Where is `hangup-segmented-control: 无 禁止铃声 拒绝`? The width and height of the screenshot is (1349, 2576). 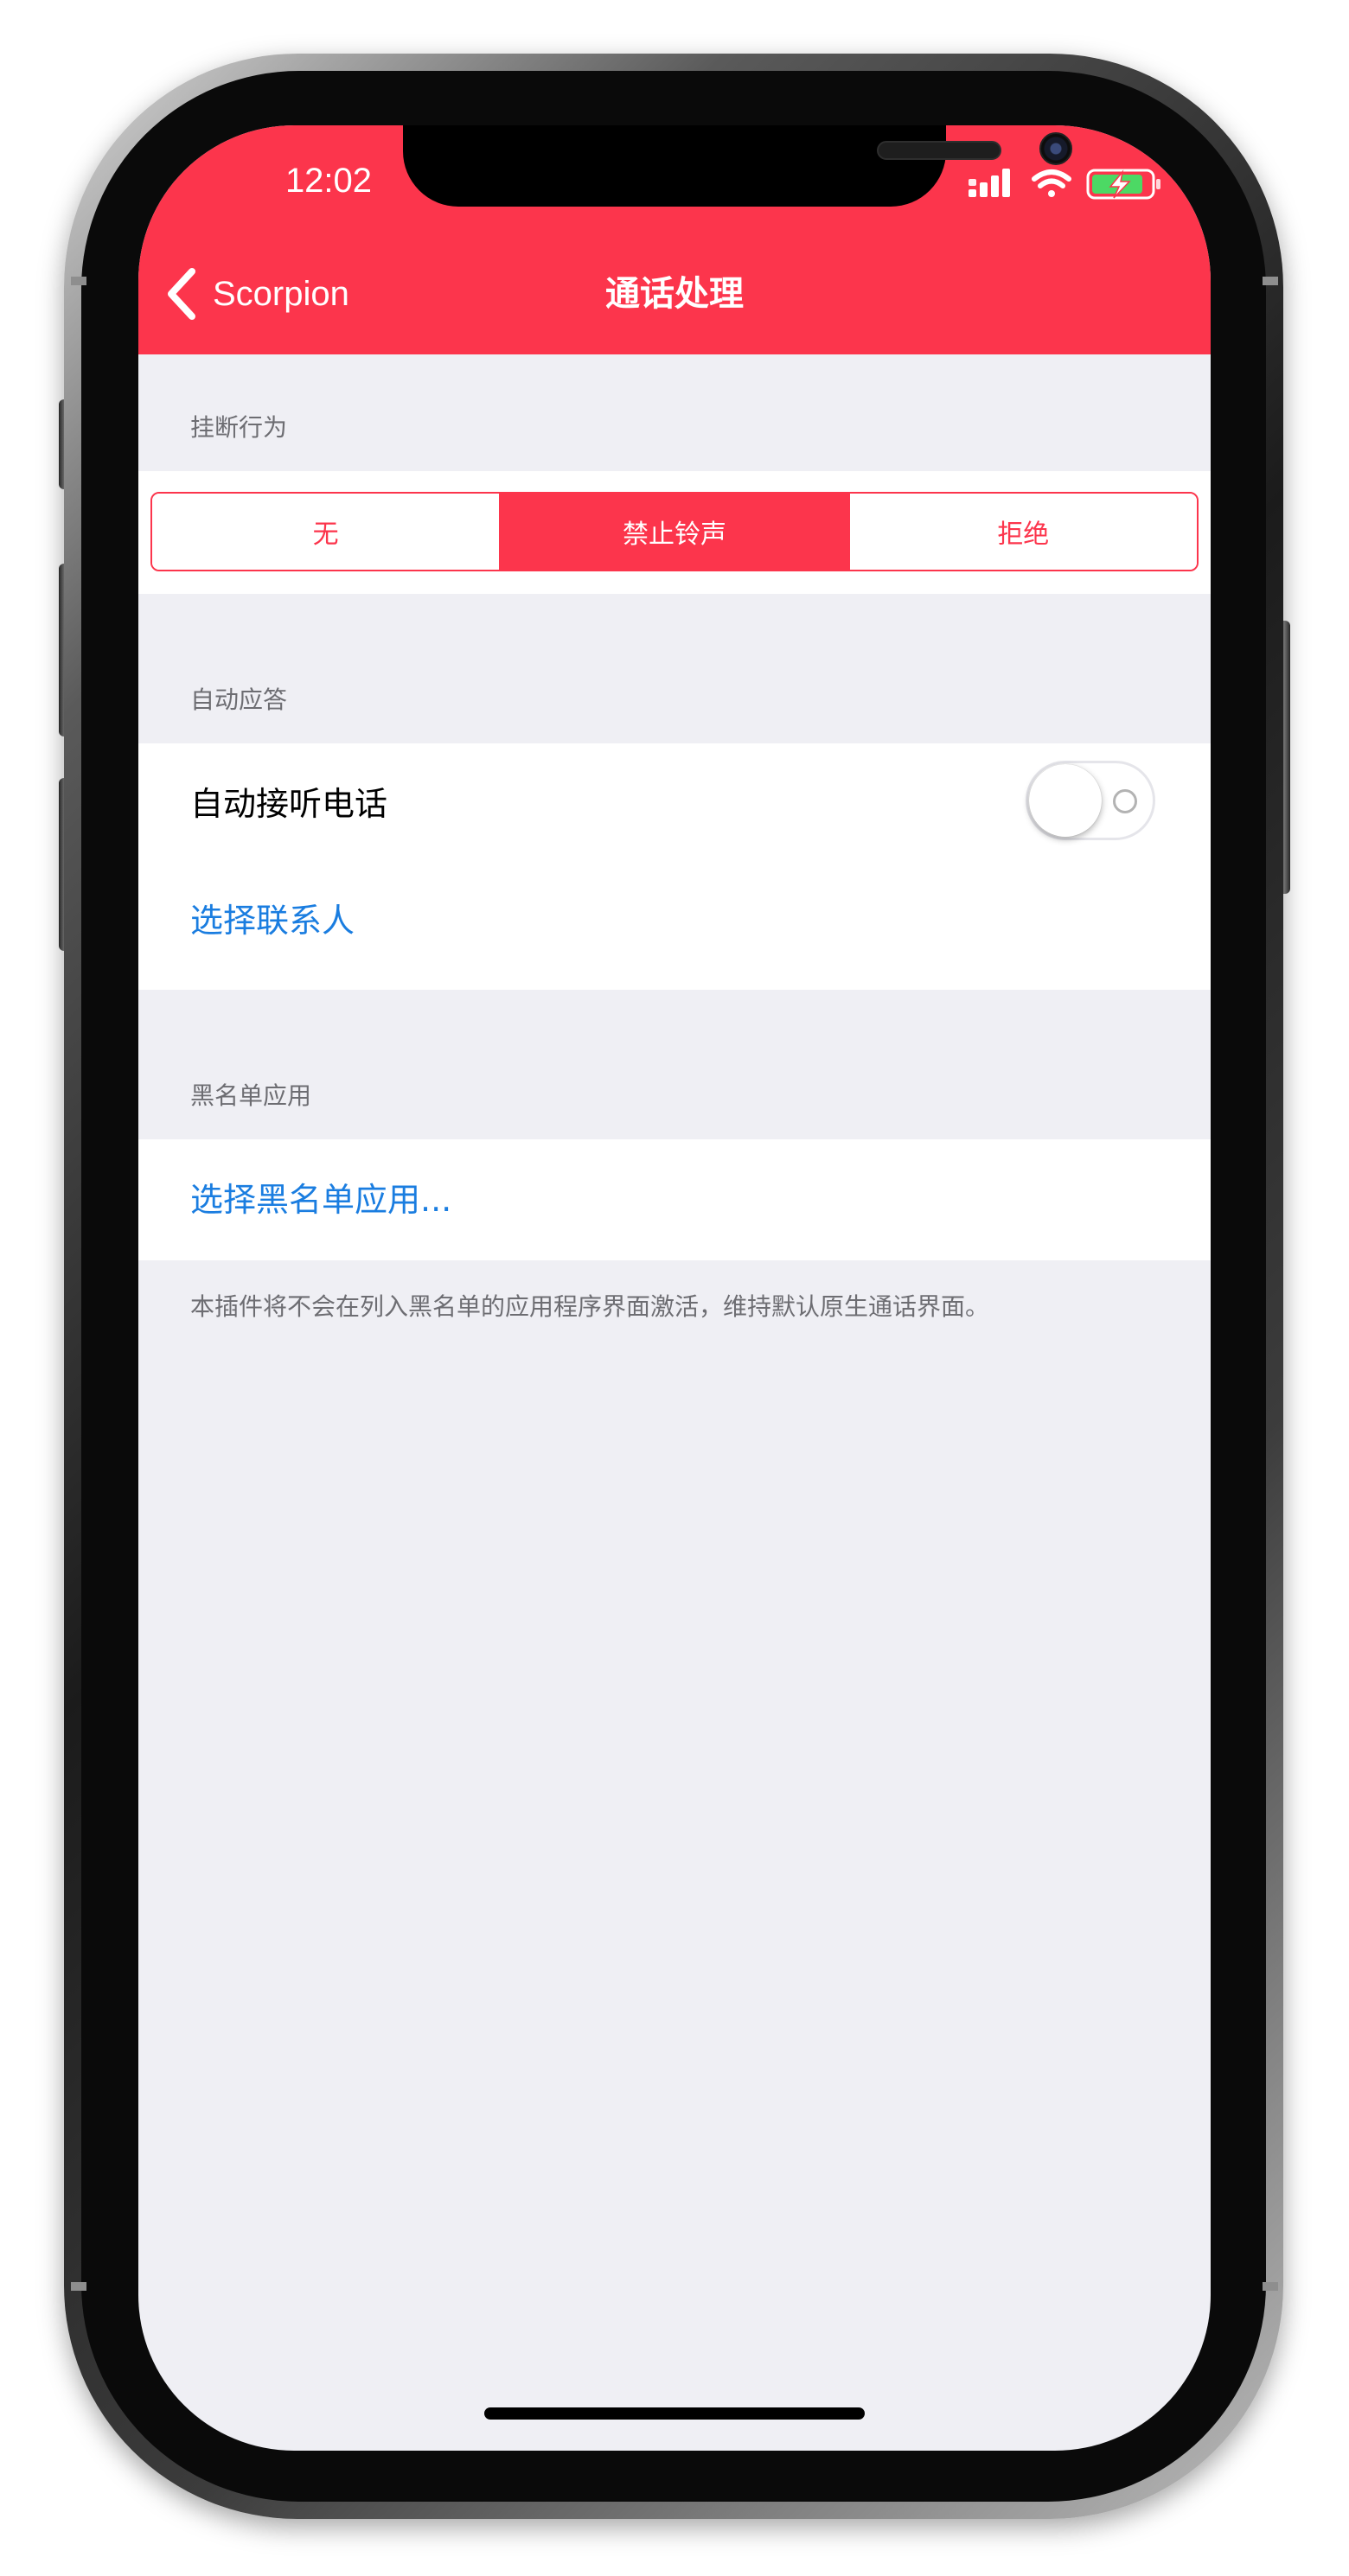 hangup-segmented-control: 无 禁止铃声 拒绝 is located at coordinates (674, 531).